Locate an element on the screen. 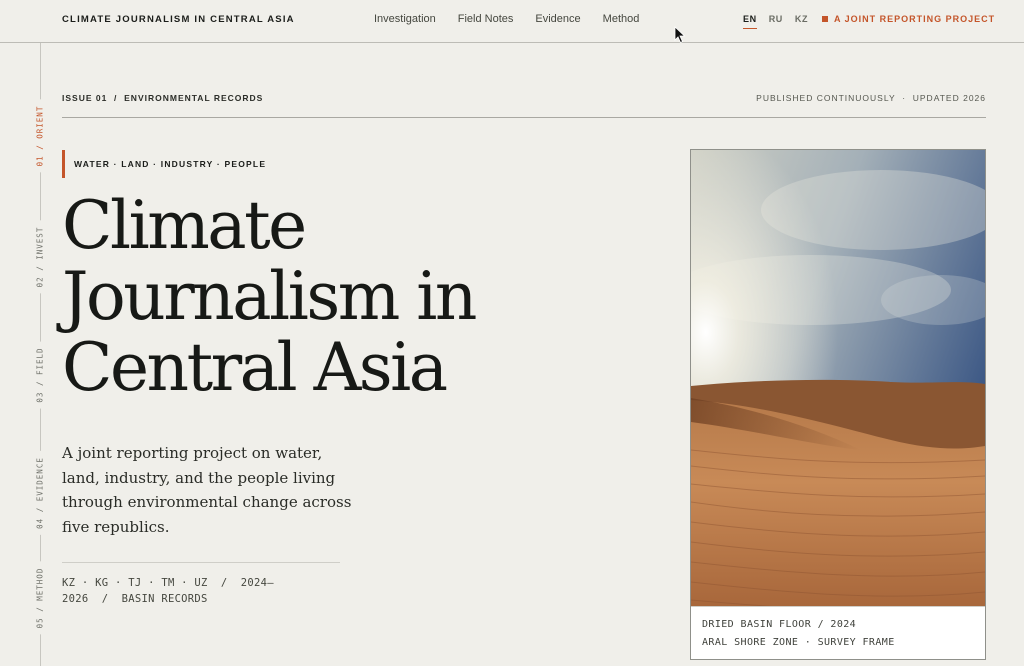 The width and height of the screenshot is (1024, 666). language-ru: RU is located at coordinates (776, 21).